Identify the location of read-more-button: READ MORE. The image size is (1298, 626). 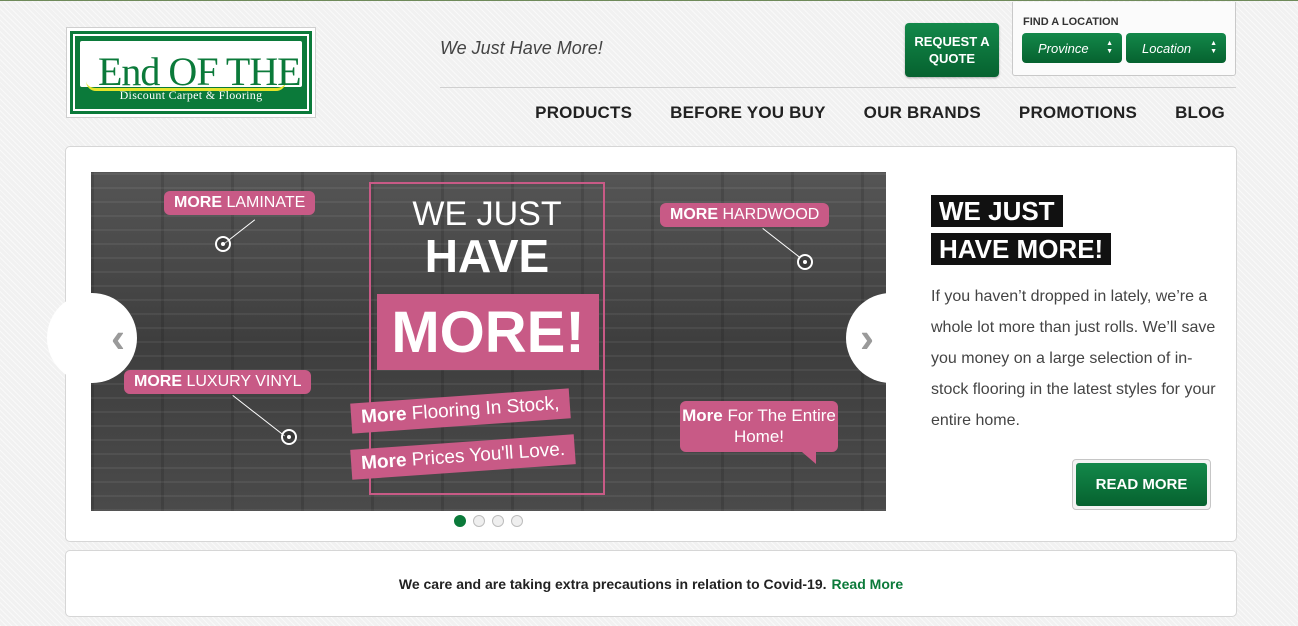
(1141, 484).